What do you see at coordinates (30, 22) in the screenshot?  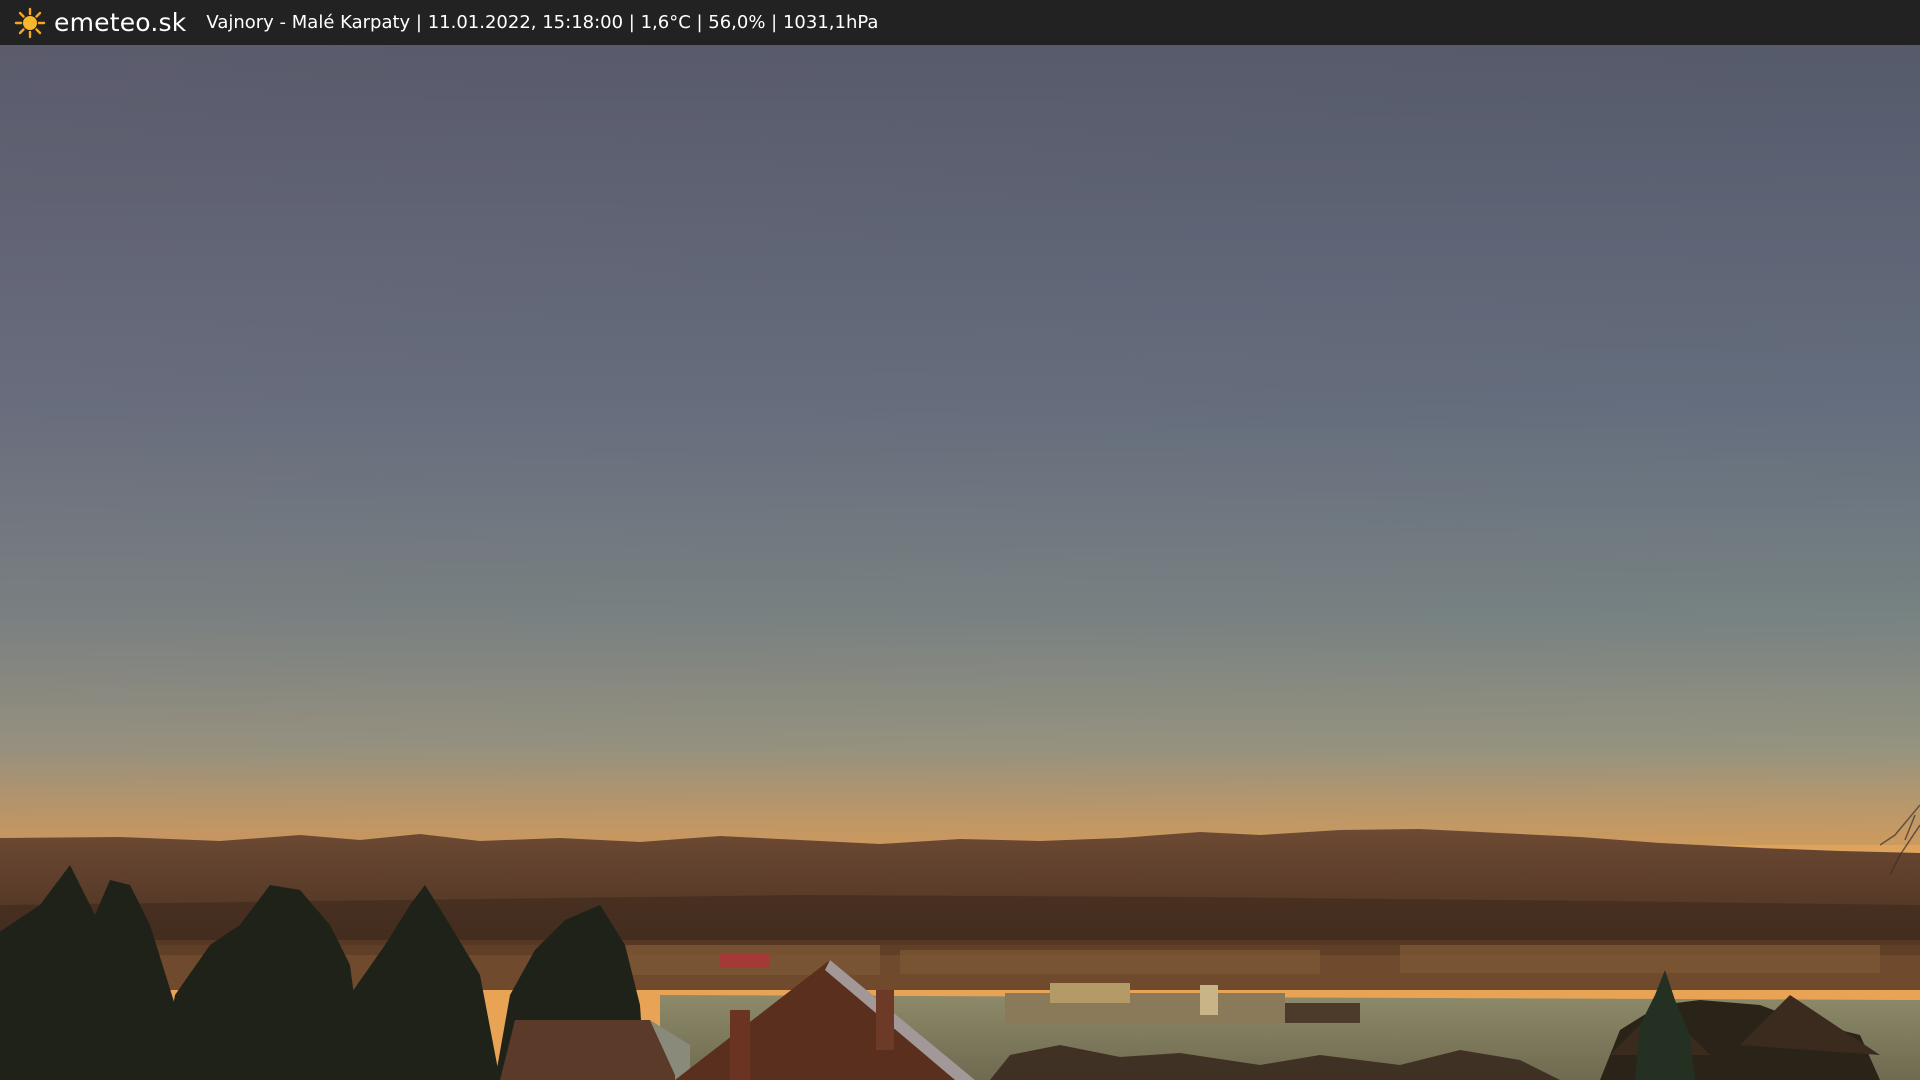 I see `sun-icon` at bounding box center [30, 22].